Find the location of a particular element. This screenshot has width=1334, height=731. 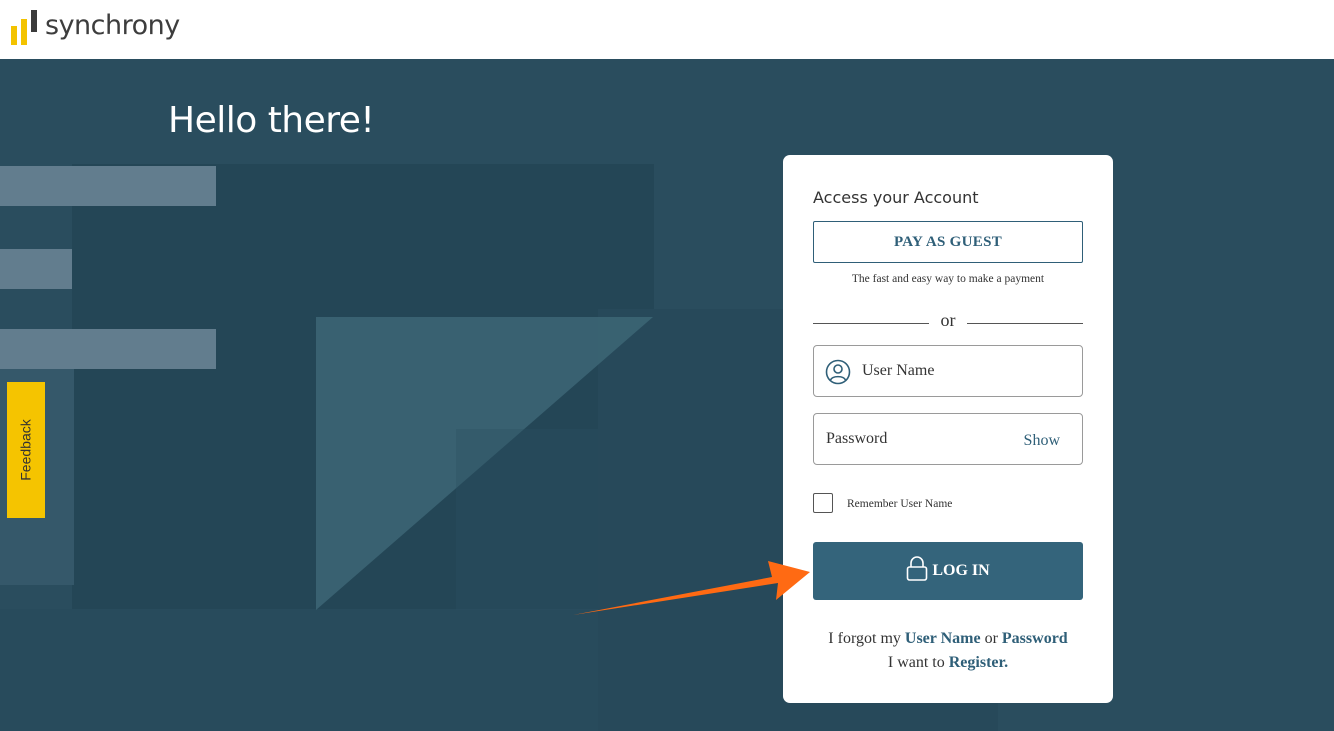

username-placeholder: User Name is located at coordinates (898, 370).